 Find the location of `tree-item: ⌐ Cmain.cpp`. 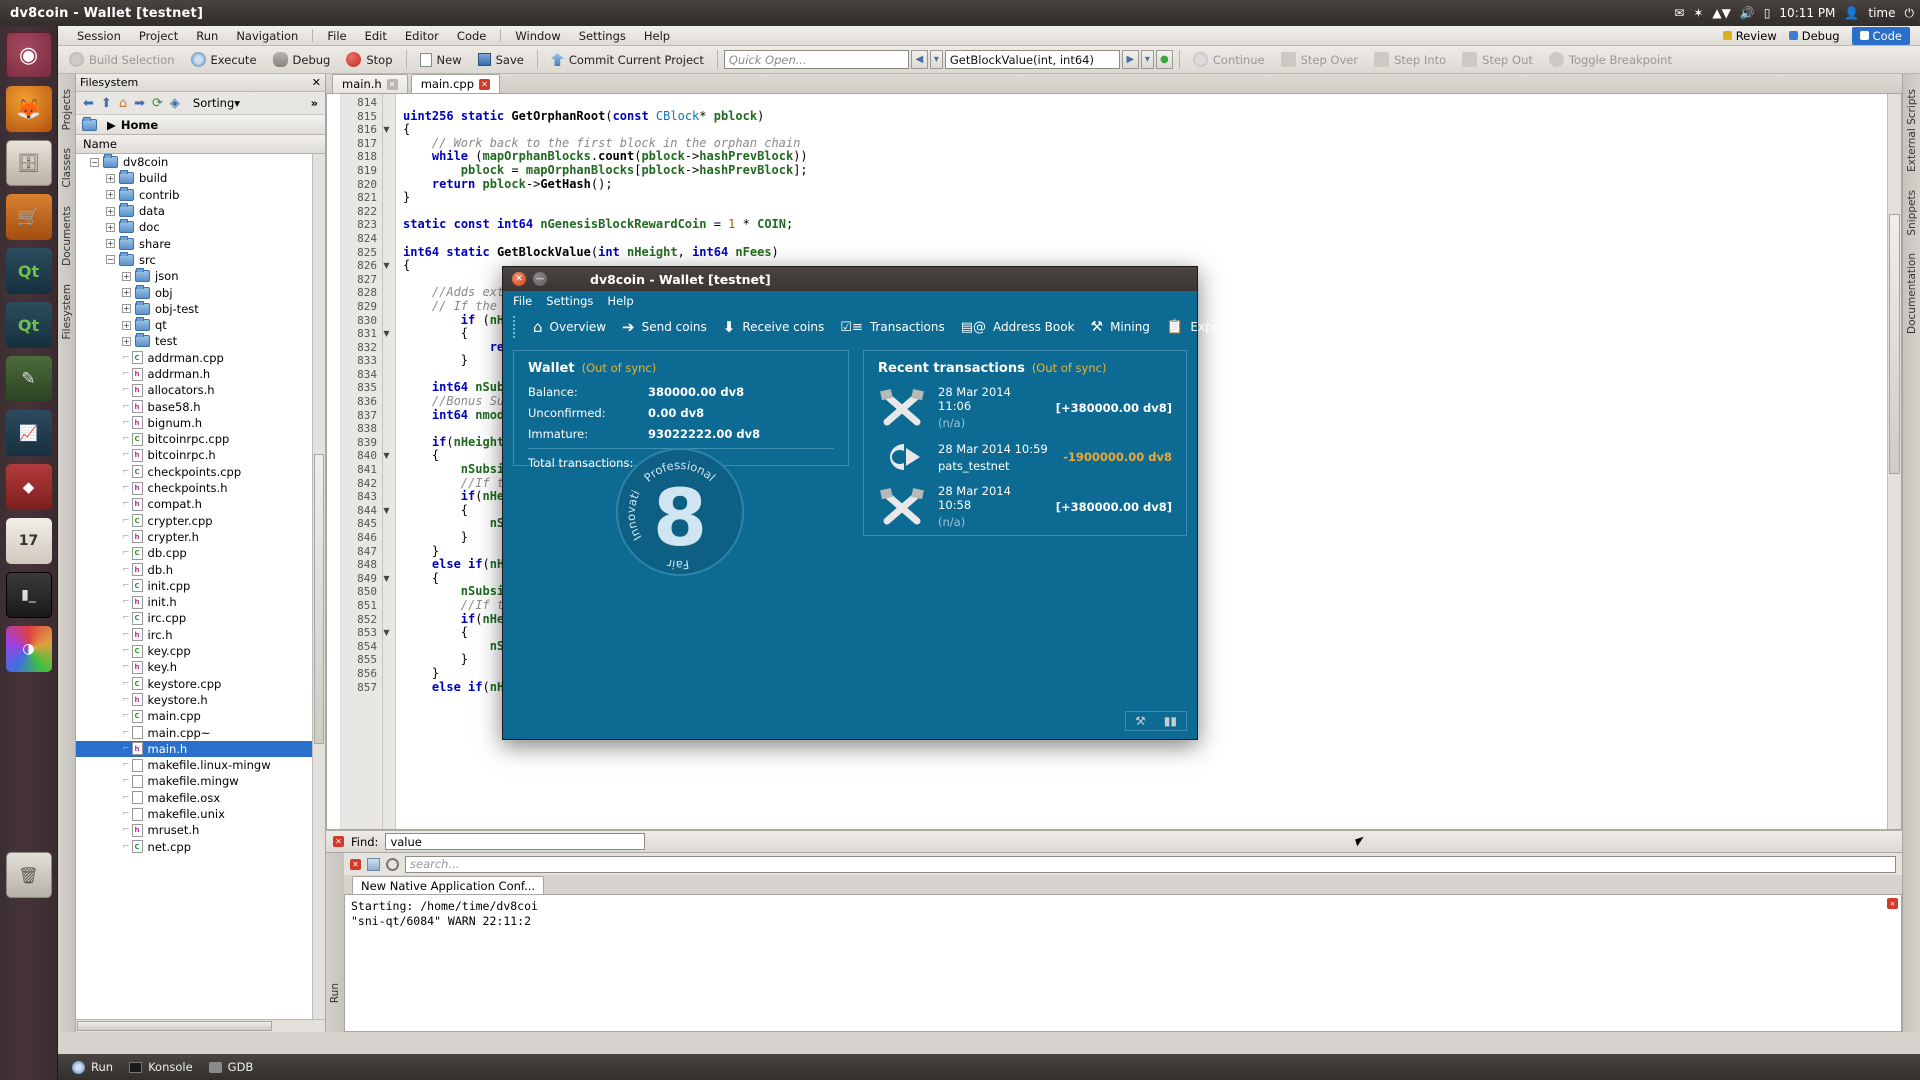

tree-item: ⌐ Cmain.cpp is located at coordinates (200, 716).